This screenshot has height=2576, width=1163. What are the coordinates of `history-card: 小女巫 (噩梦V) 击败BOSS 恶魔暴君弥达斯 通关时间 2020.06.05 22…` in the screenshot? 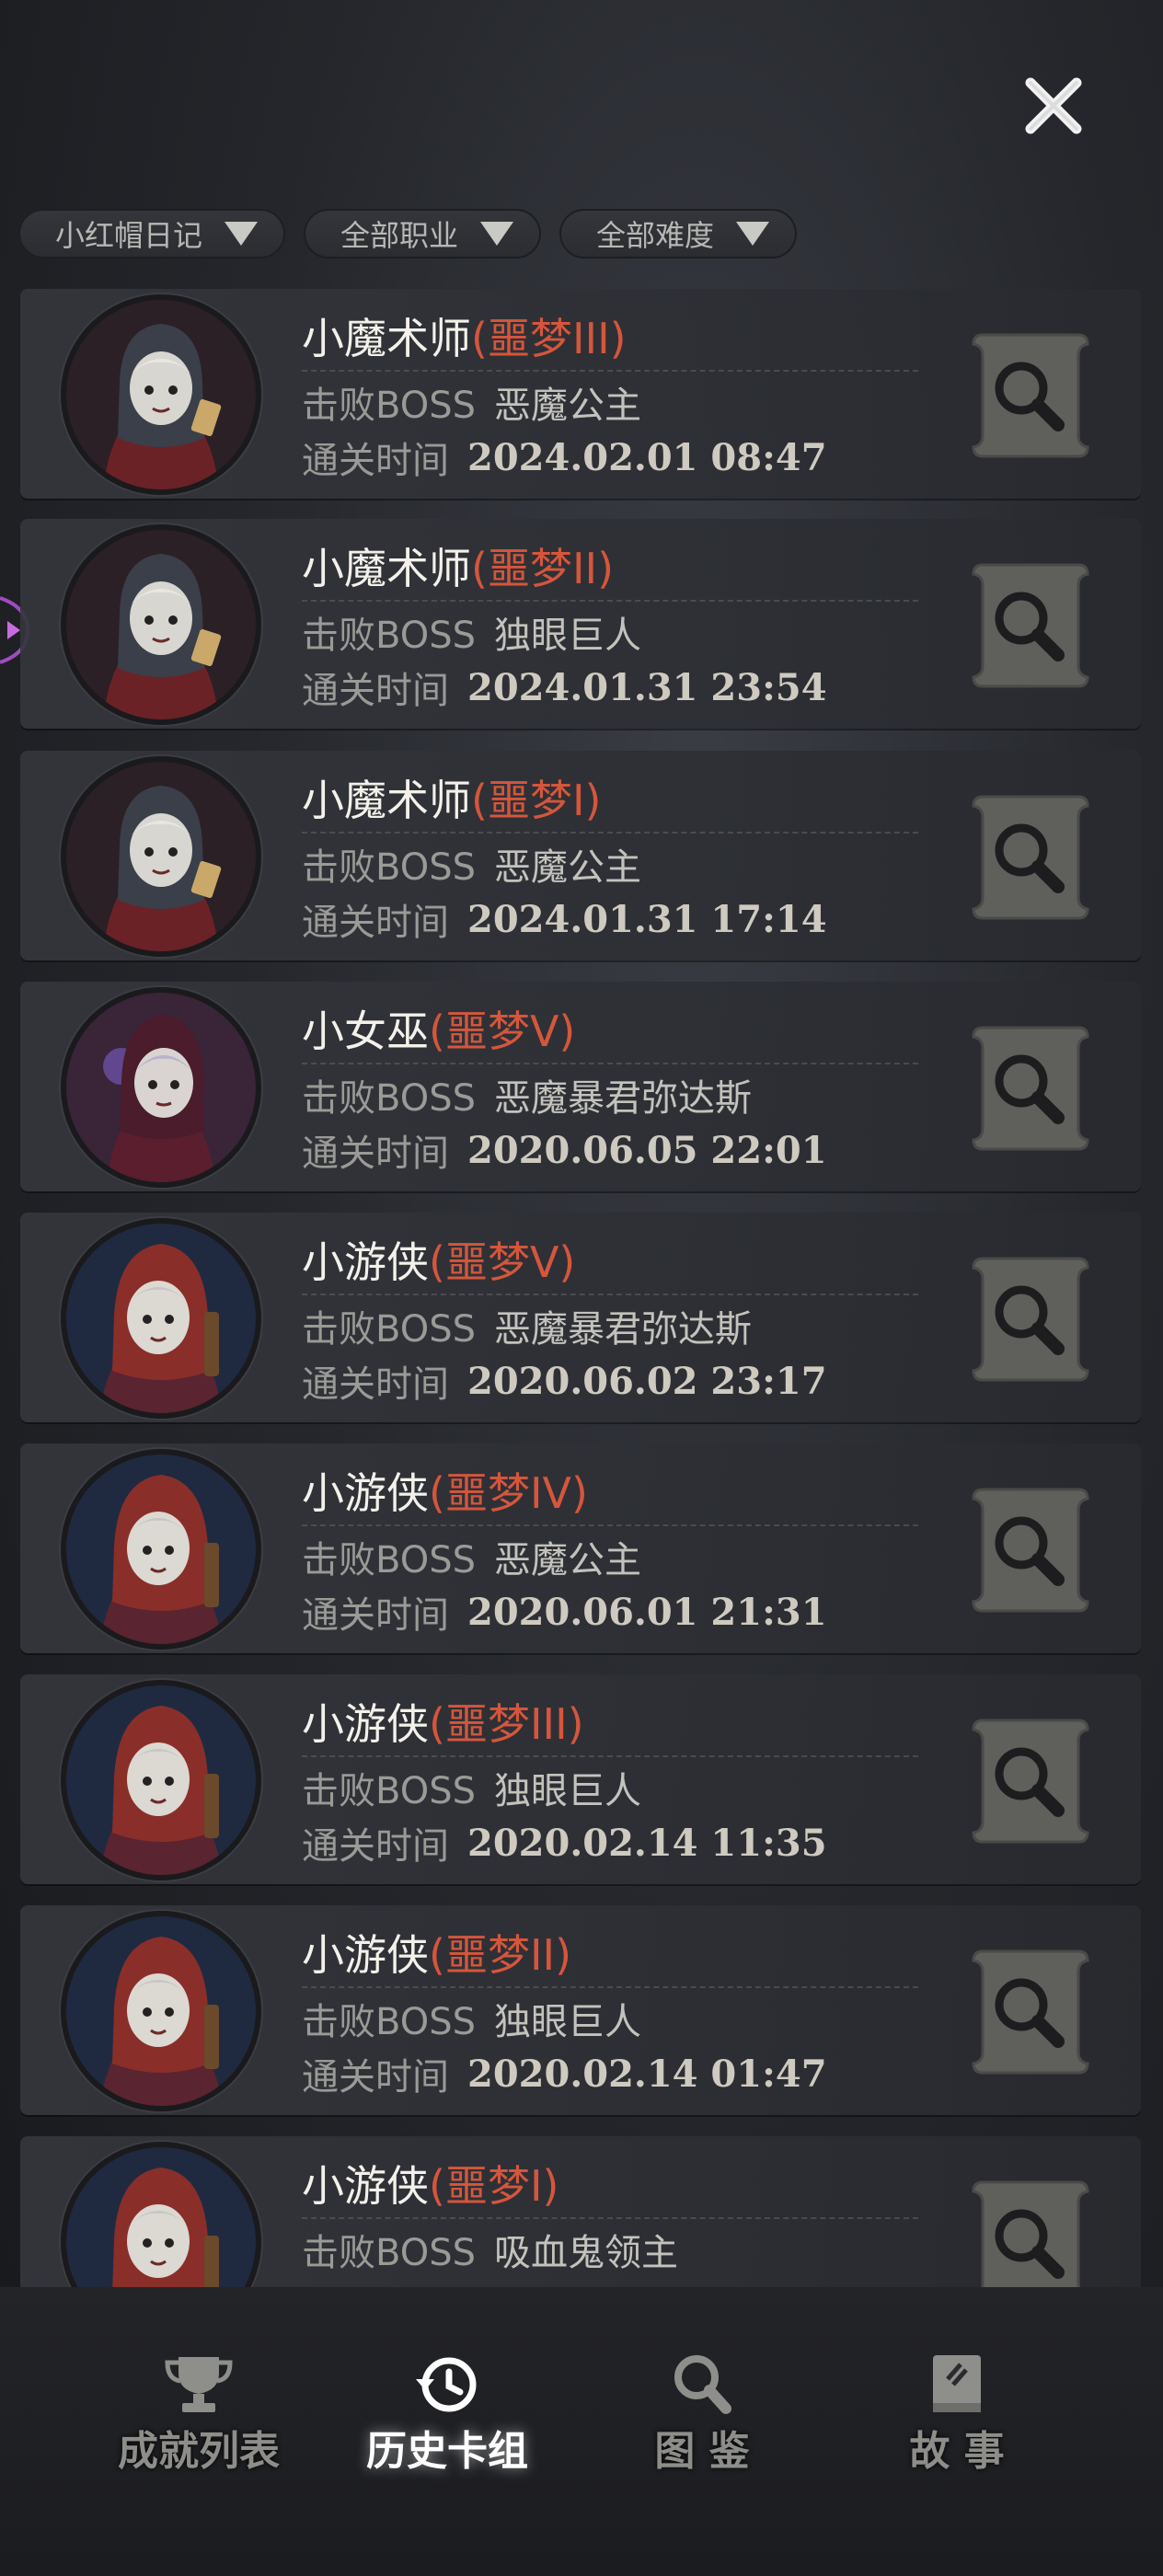 It's located at (581, 1086).